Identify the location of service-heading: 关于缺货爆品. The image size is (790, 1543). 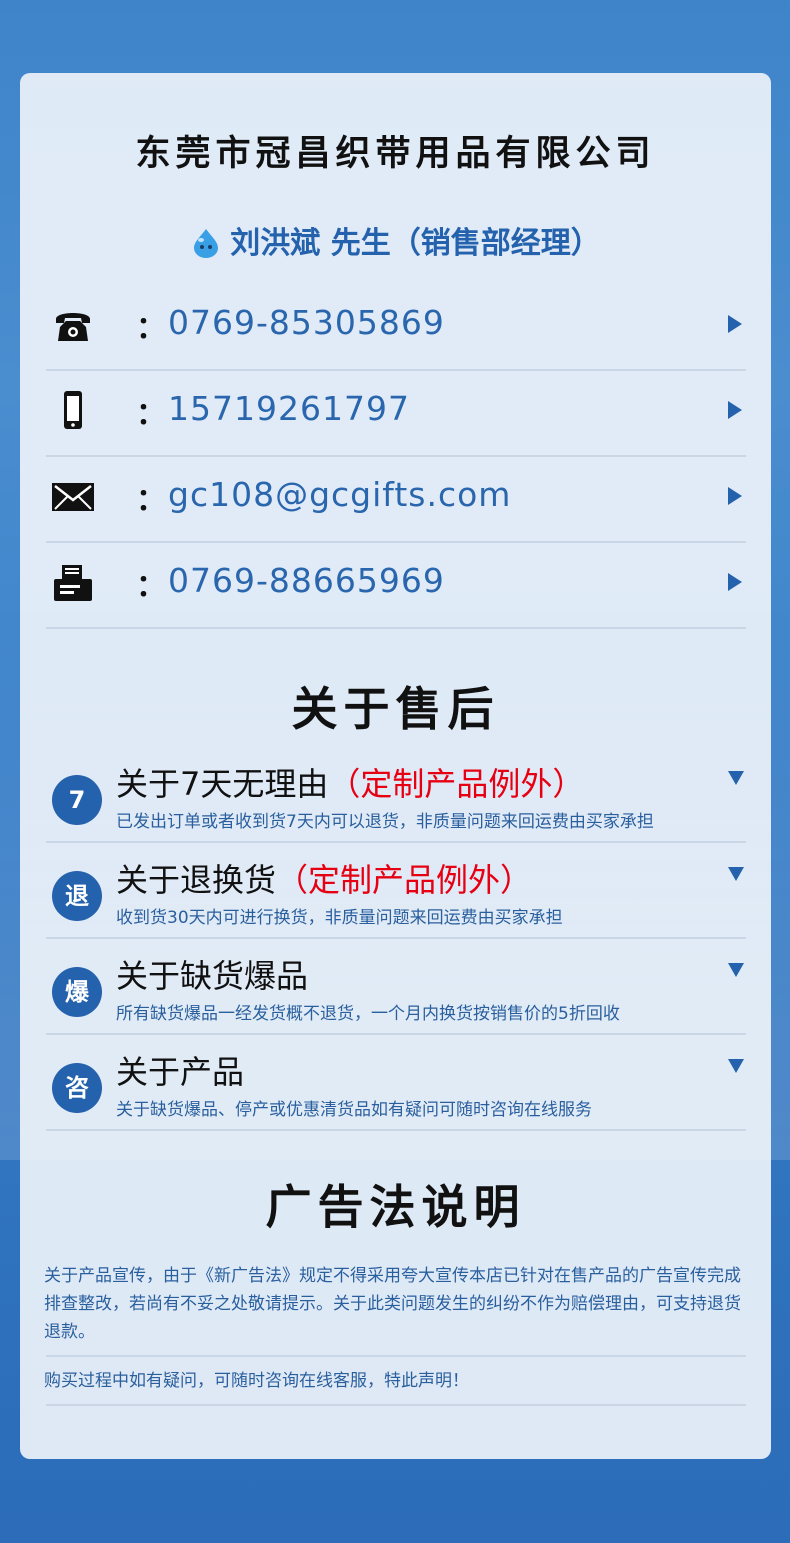
(212, 974).